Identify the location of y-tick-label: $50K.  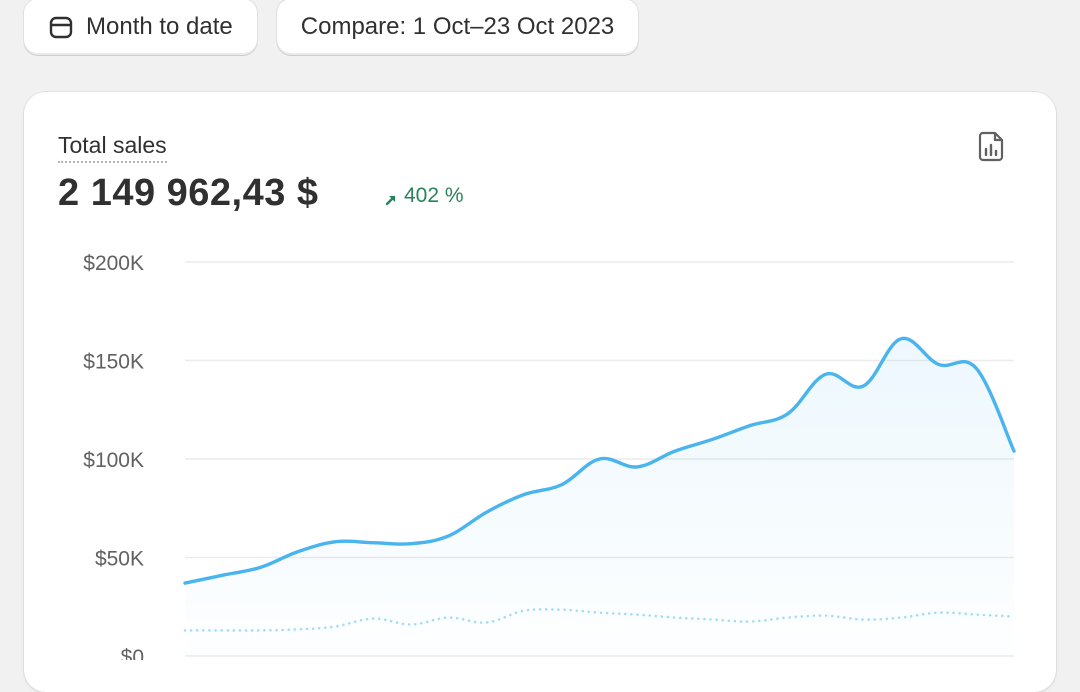
(119, 559).